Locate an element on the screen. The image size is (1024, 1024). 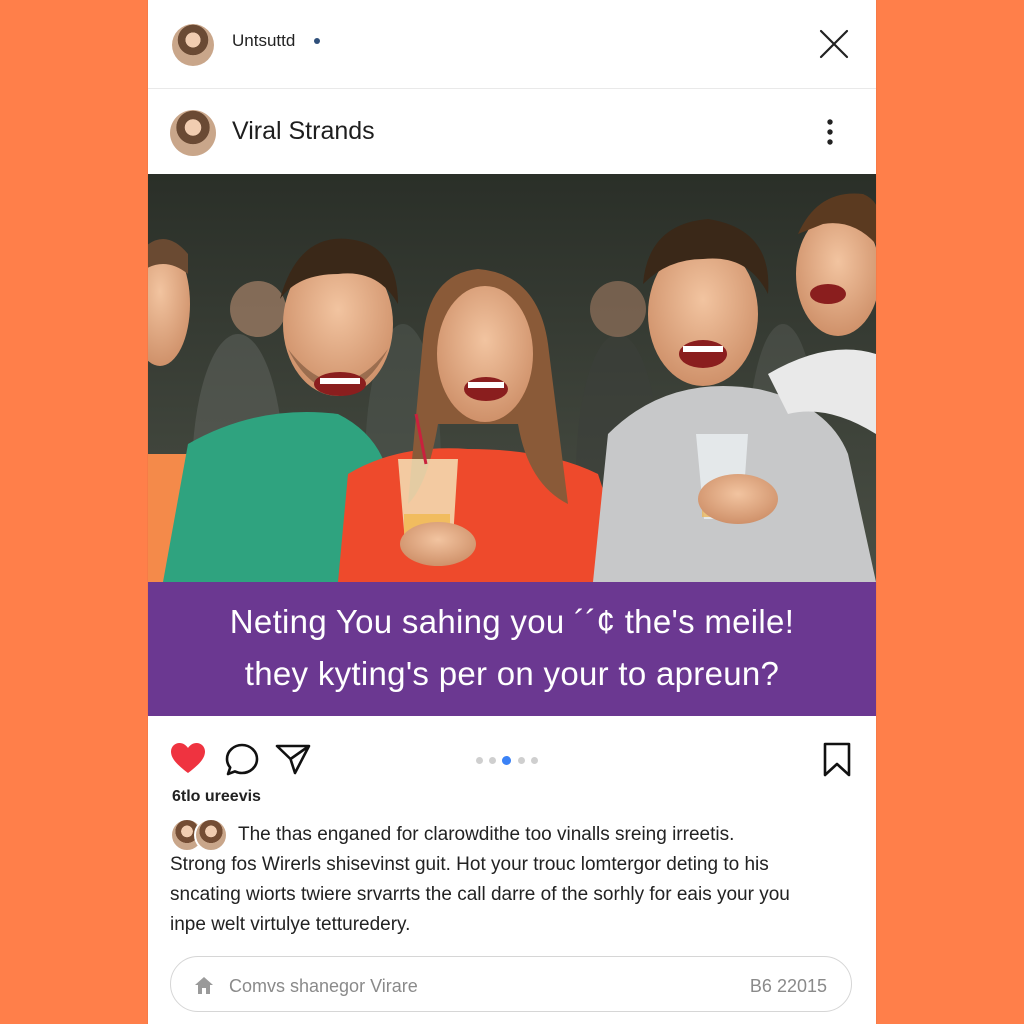
close-button is located at coordinates (834, 44).